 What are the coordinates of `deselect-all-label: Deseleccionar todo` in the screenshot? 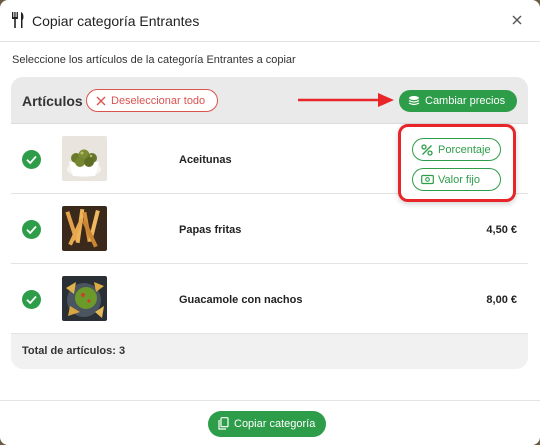 It's located at (158, 101).